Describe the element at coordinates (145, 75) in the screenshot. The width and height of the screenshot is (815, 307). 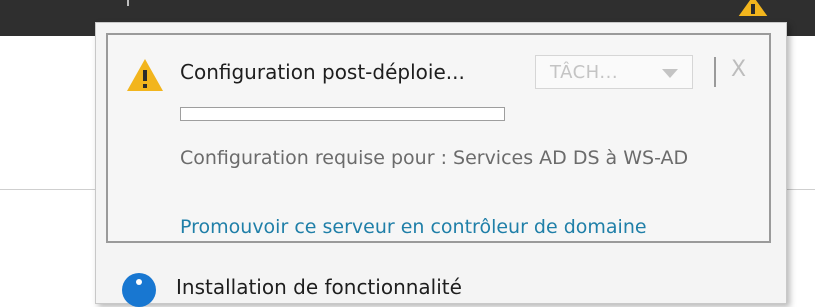
I see `warning-triangle-icon` at that location.